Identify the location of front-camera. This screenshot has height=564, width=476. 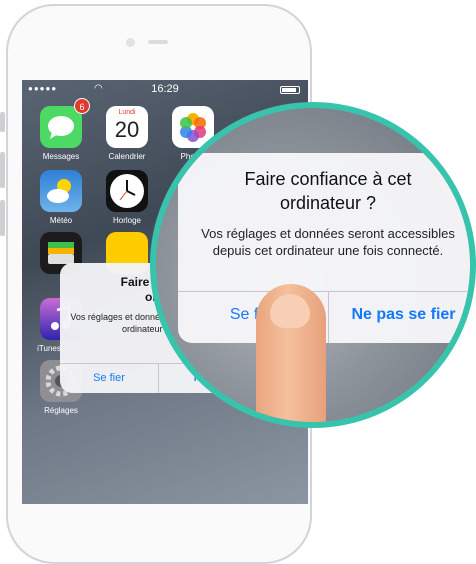
(130, 42).